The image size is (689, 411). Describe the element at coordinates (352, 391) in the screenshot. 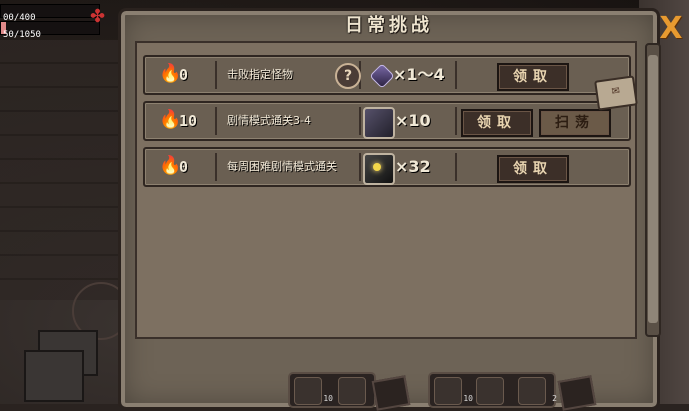

I see `weapon-slot` at that location.